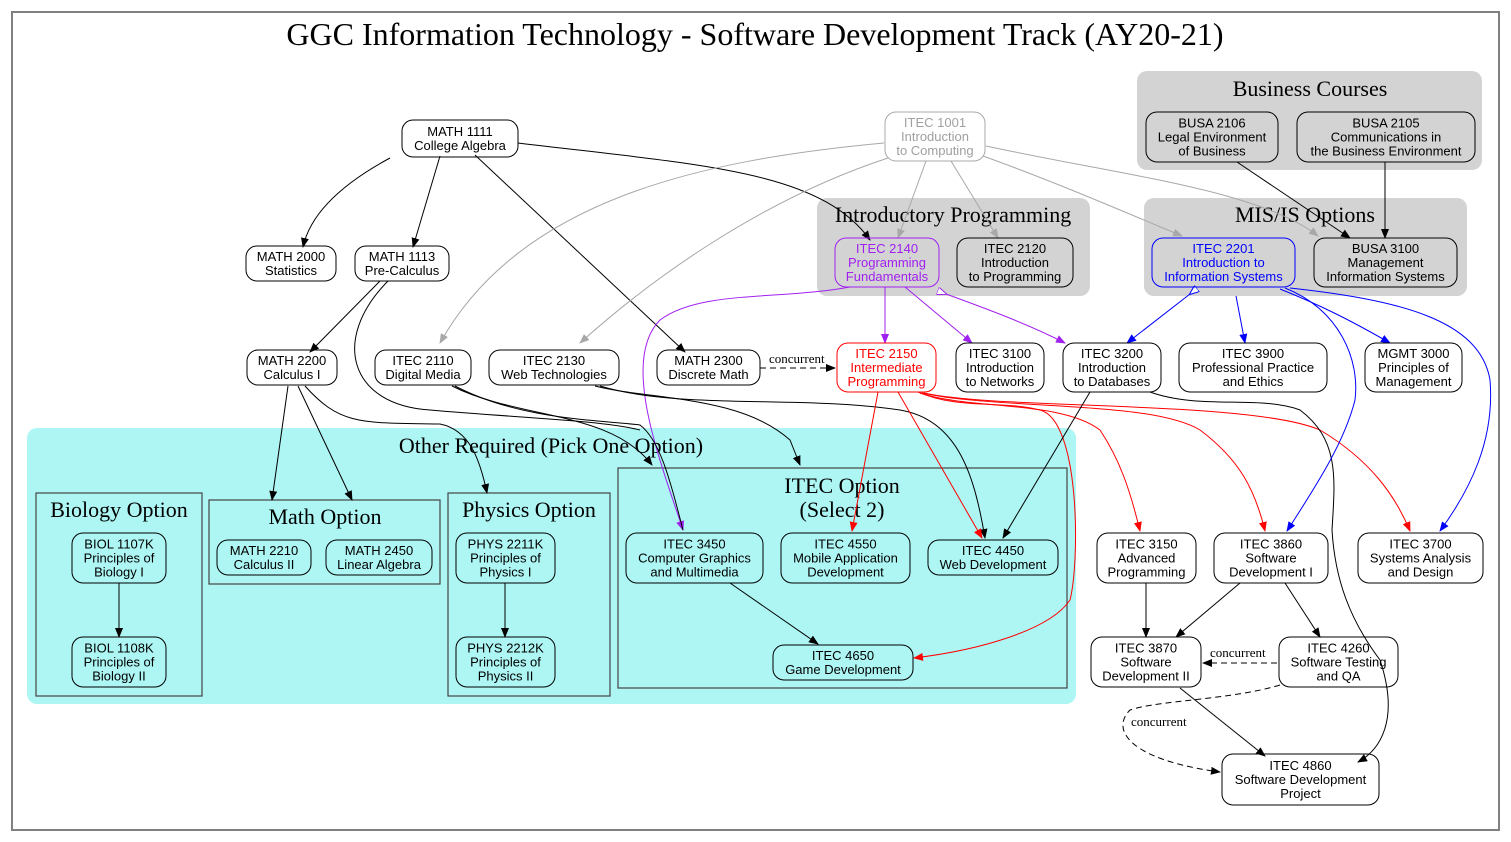 This screenshot has height=842, width=1511. Describe the element at coordinates (842, 509) in the screenshot. I see `cluster-label: (Select 2)` at that location.